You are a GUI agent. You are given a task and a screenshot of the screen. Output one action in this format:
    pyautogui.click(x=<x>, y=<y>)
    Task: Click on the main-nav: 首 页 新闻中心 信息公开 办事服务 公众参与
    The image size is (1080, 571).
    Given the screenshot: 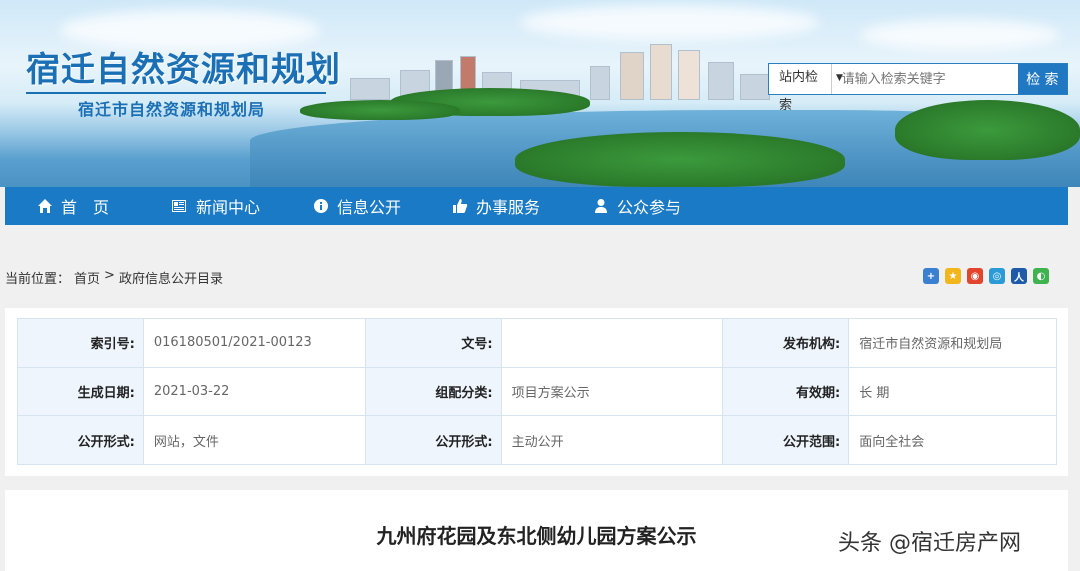 What is the action you would take?
    pyautogui.click(x=536, y=206)
    